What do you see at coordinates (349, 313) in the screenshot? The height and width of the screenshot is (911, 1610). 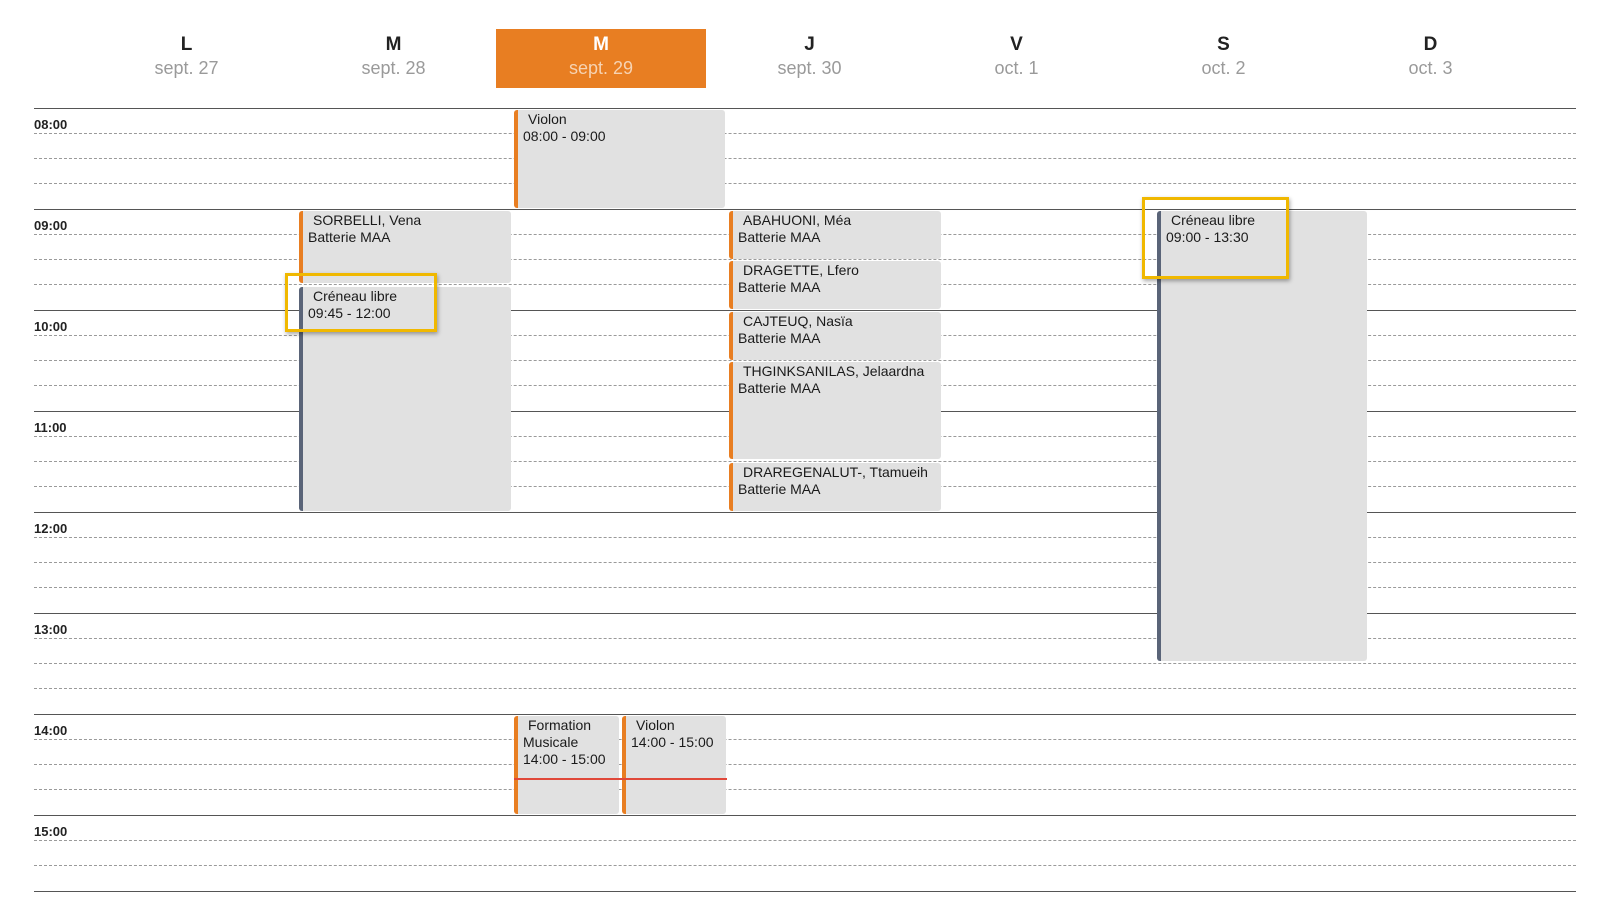 I see `event-time: 09:45 - 12:00` at bounding box center [349, 313].